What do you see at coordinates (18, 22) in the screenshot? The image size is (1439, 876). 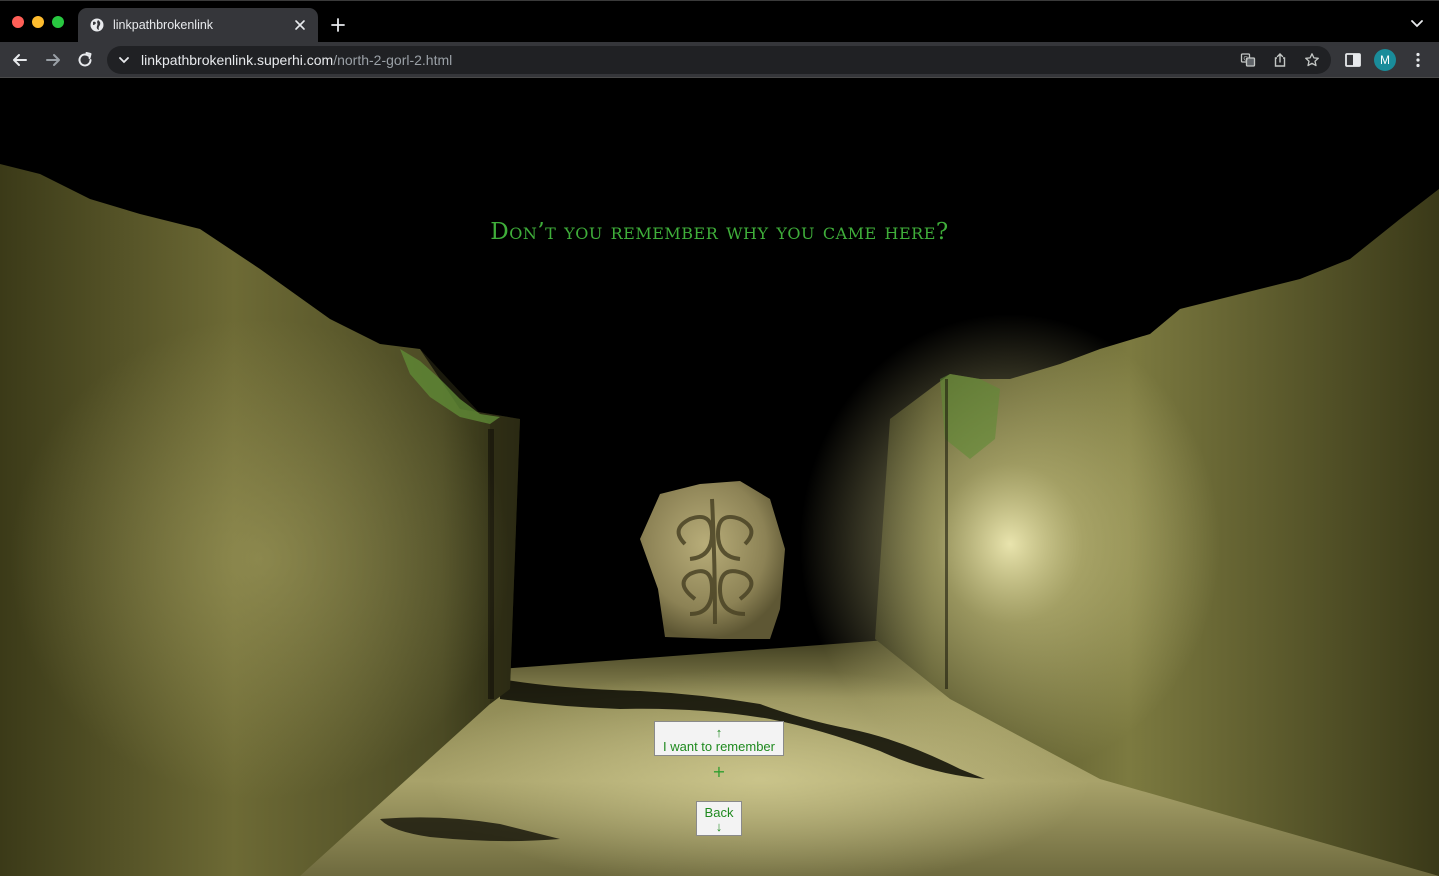 I see `close-window-button` at bounding box center [18, 22].